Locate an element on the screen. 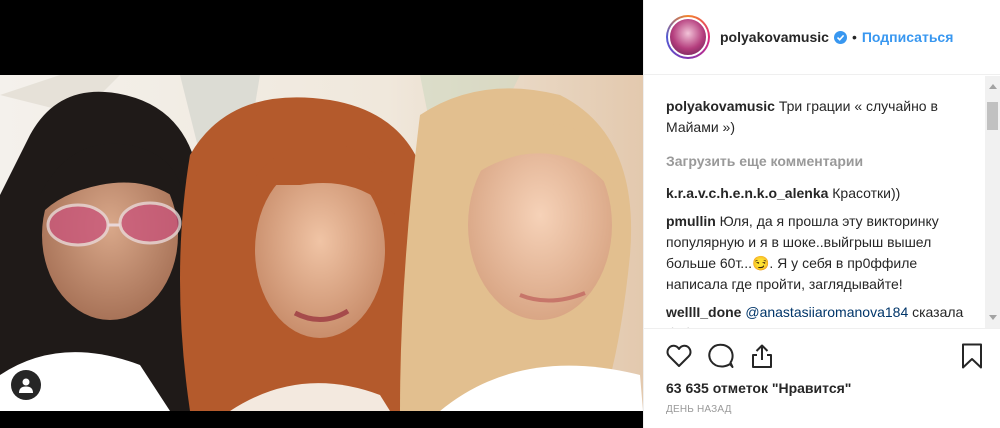  post-timestamp: ДЕНЬ НАЗАД is located at coordinates (822, 409).